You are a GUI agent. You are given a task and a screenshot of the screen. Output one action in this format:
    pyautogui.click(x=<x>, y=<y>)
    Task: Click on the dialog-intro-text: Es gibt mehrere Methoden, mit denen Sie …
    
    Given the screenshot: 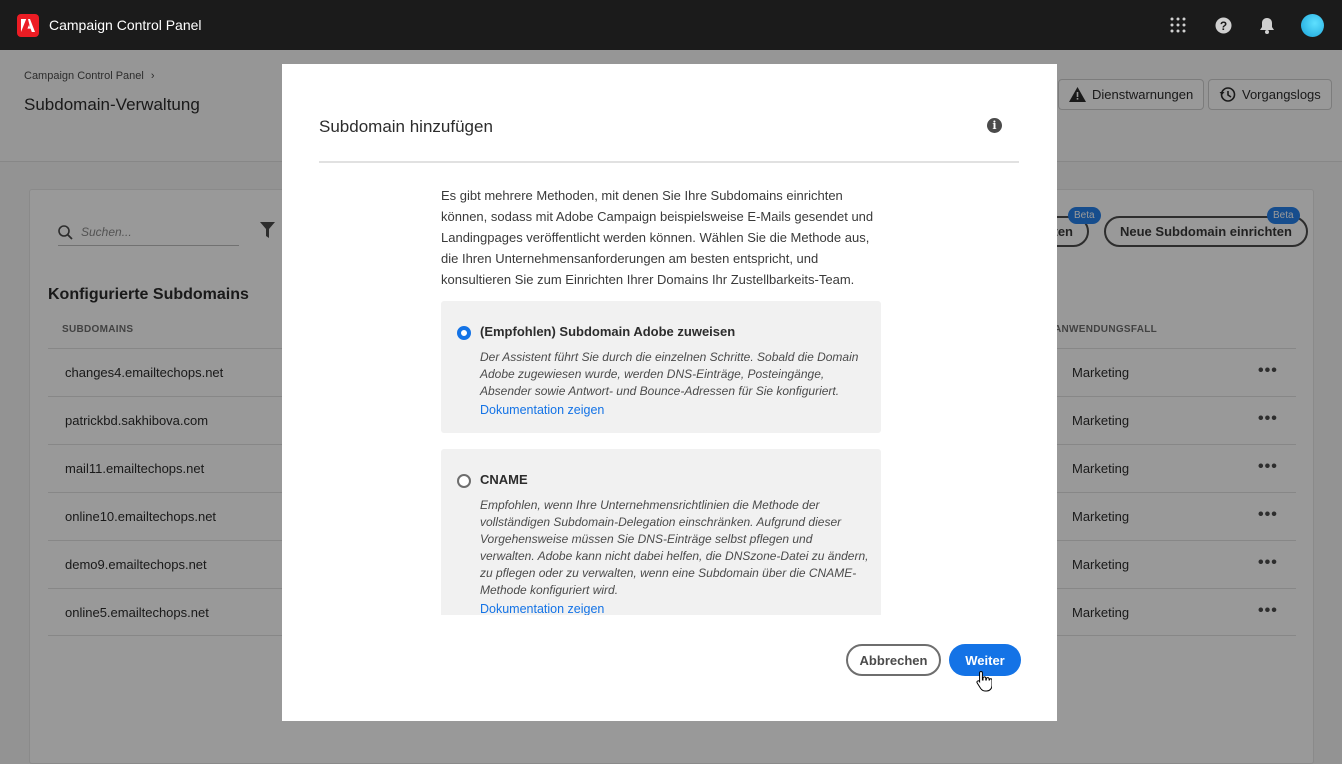 What is the action you would take?
    pyautogui.click(x=657, y=237)
    